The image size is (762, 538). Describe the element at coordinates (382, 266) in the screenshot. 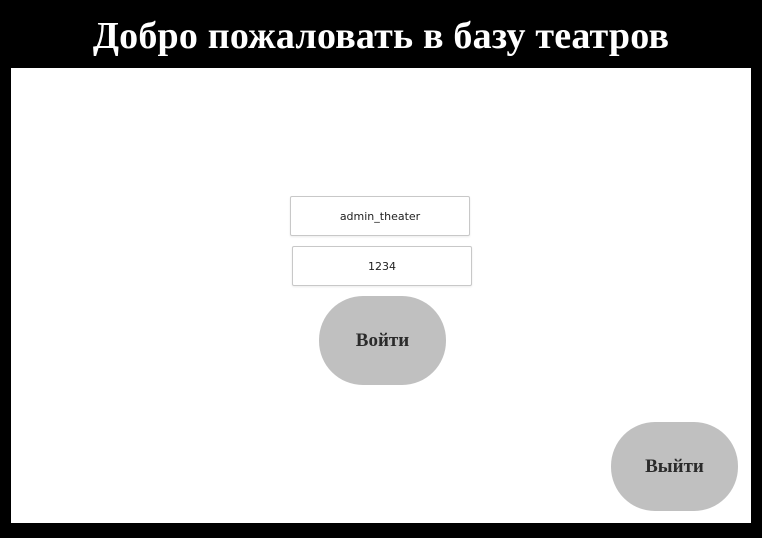

I see `password-field` at that location.